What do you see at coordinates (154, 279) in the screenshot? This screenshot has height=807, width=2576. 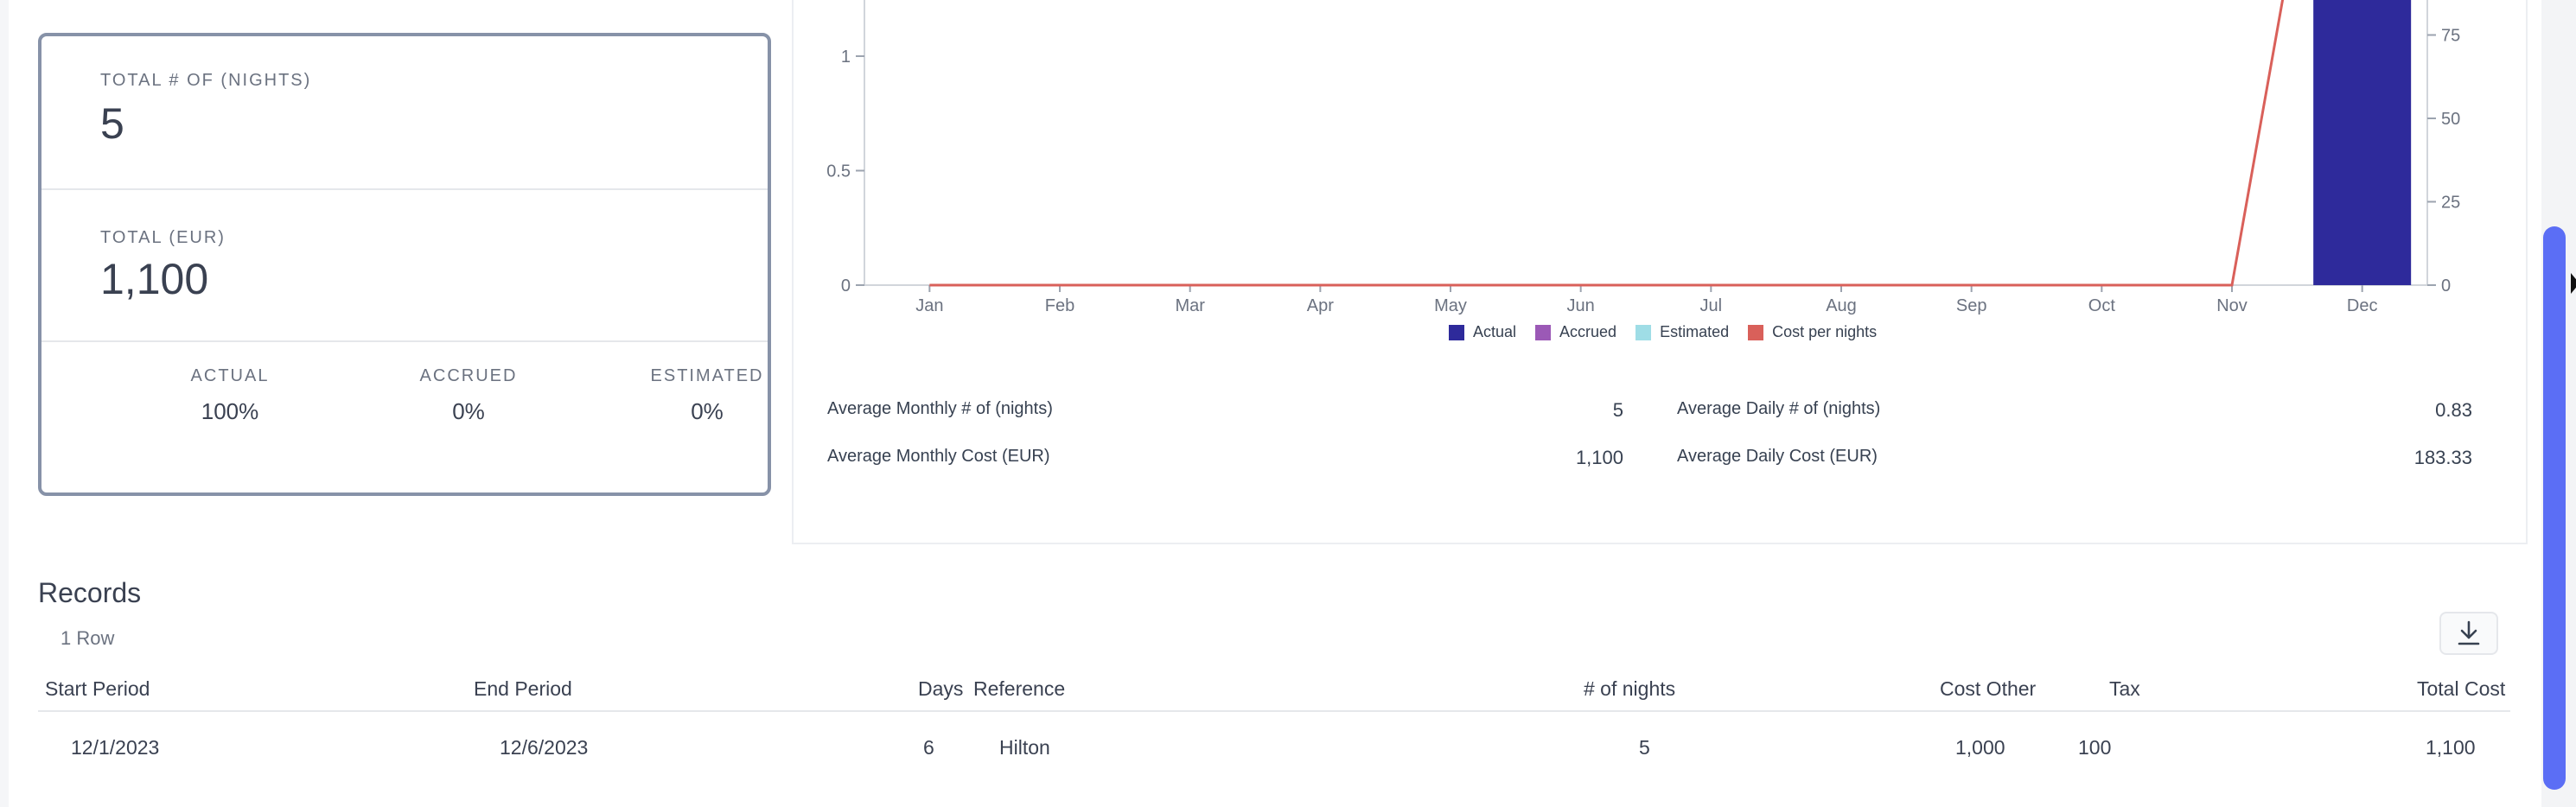 I see `total-value: 1,100` at bounding box center [154, 279].